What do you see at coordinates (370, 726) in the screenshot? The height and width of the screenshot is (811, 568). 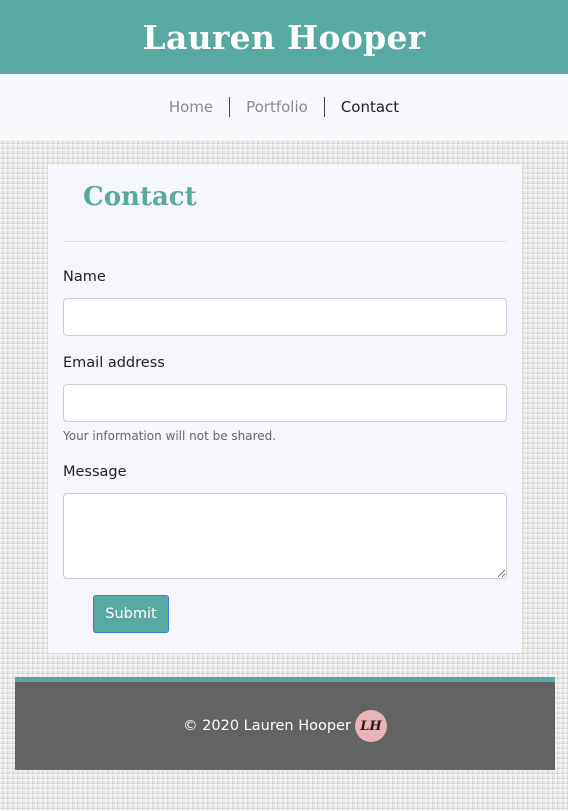 I see `lh-logo-icon: LH` at bounding box center [370, 726].